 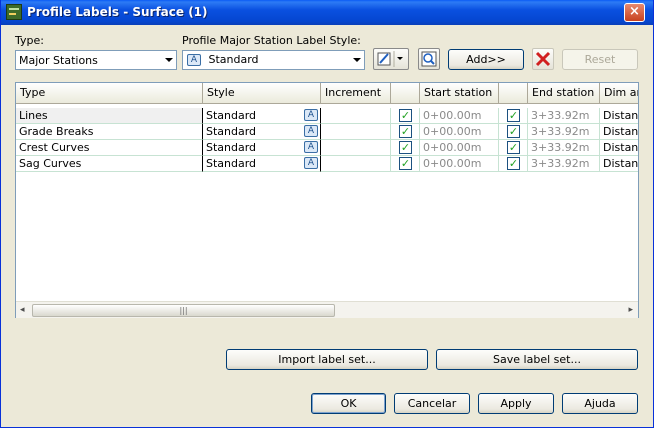 I want to click on scroll-left-icon: ◂, so click(x=22, y=310).